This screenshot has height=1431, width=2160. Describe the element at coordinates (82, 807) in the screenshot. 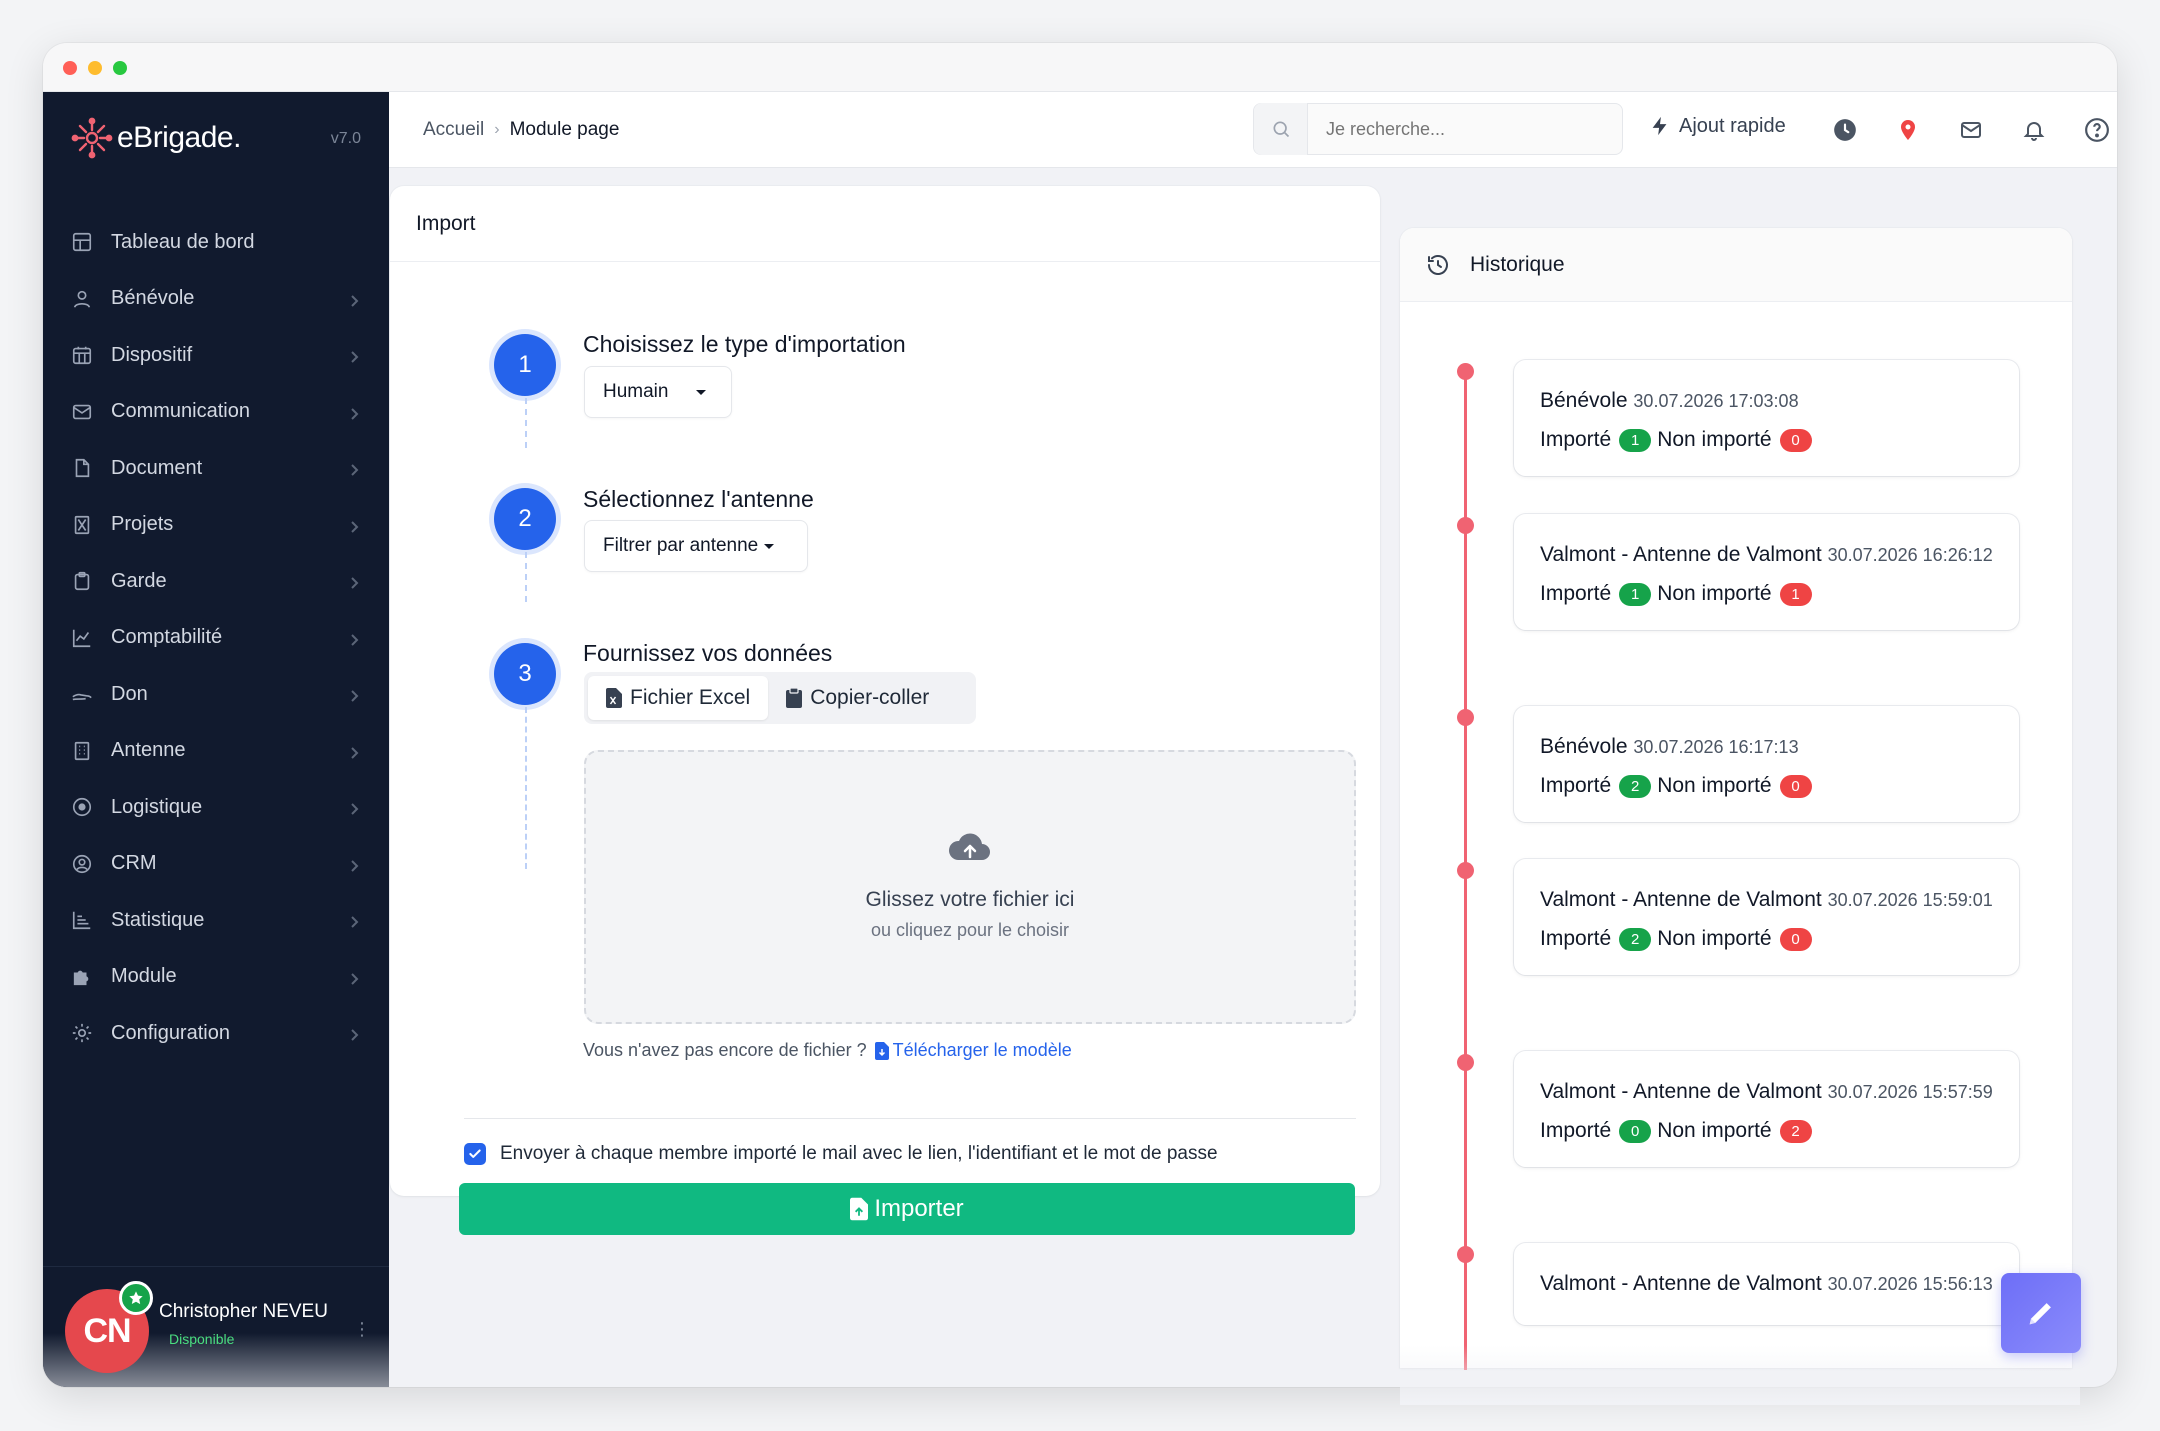

I see `target-icon` at that location.